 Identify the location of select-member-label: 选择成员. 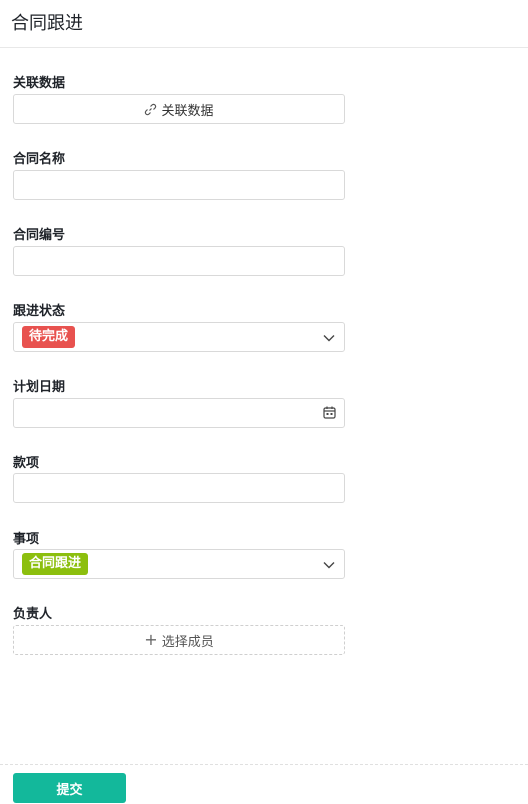
(187, 642).